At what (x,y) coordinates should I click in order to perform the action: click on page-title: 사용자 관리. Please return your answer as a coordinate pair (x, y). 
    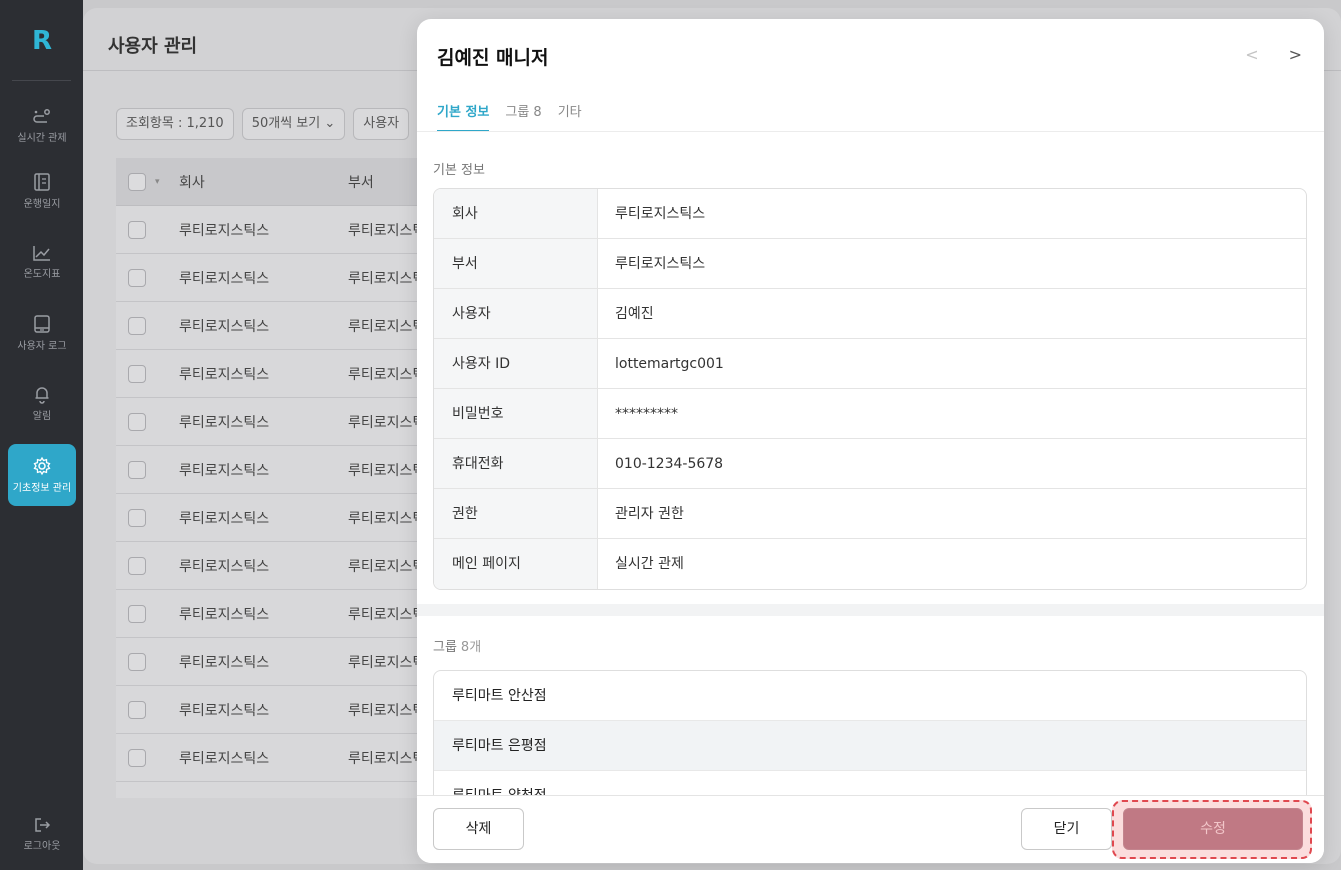
    Looking at the image, I should click on (153, 46).